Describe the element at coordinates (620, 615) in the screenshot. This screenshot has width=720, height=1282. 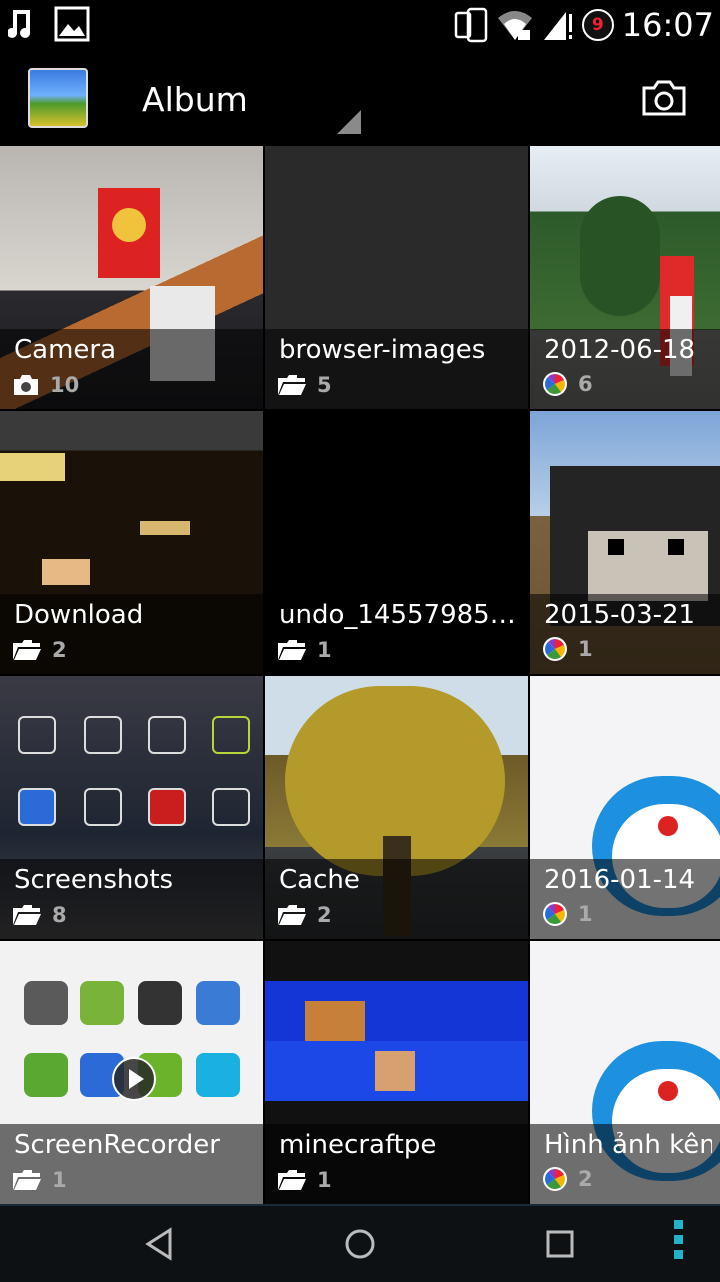
I see `album-name: 2015-03-21` at that location.